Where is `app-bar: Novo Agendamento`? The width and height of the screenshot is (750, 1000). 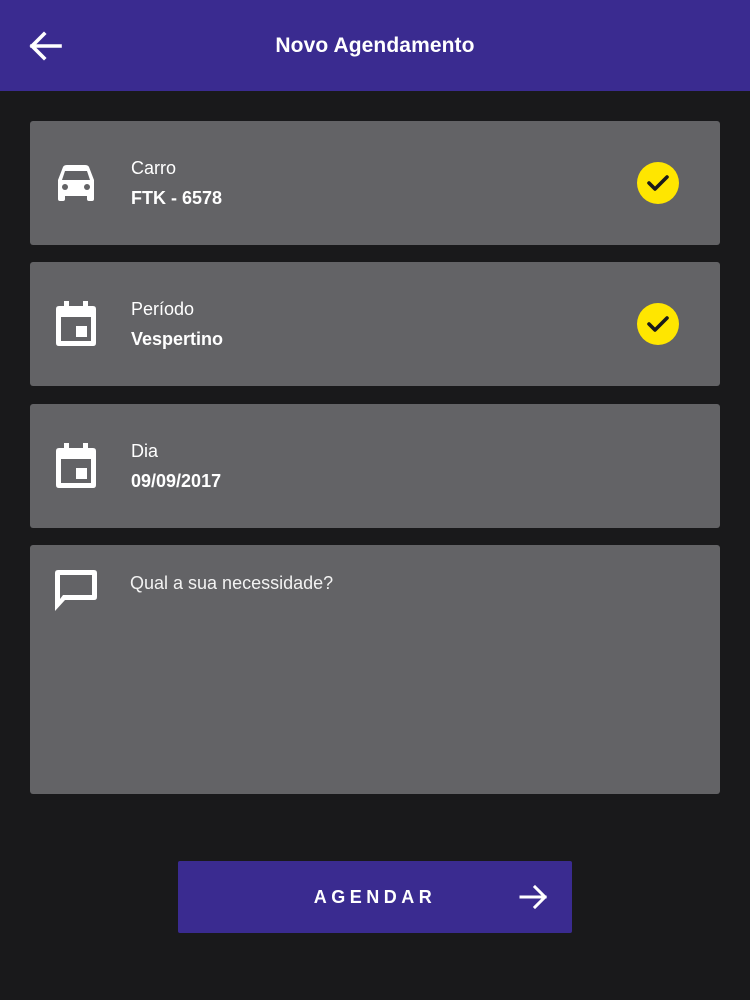
app-bar: Novo Agendamento is located at coordinates (375, 45).